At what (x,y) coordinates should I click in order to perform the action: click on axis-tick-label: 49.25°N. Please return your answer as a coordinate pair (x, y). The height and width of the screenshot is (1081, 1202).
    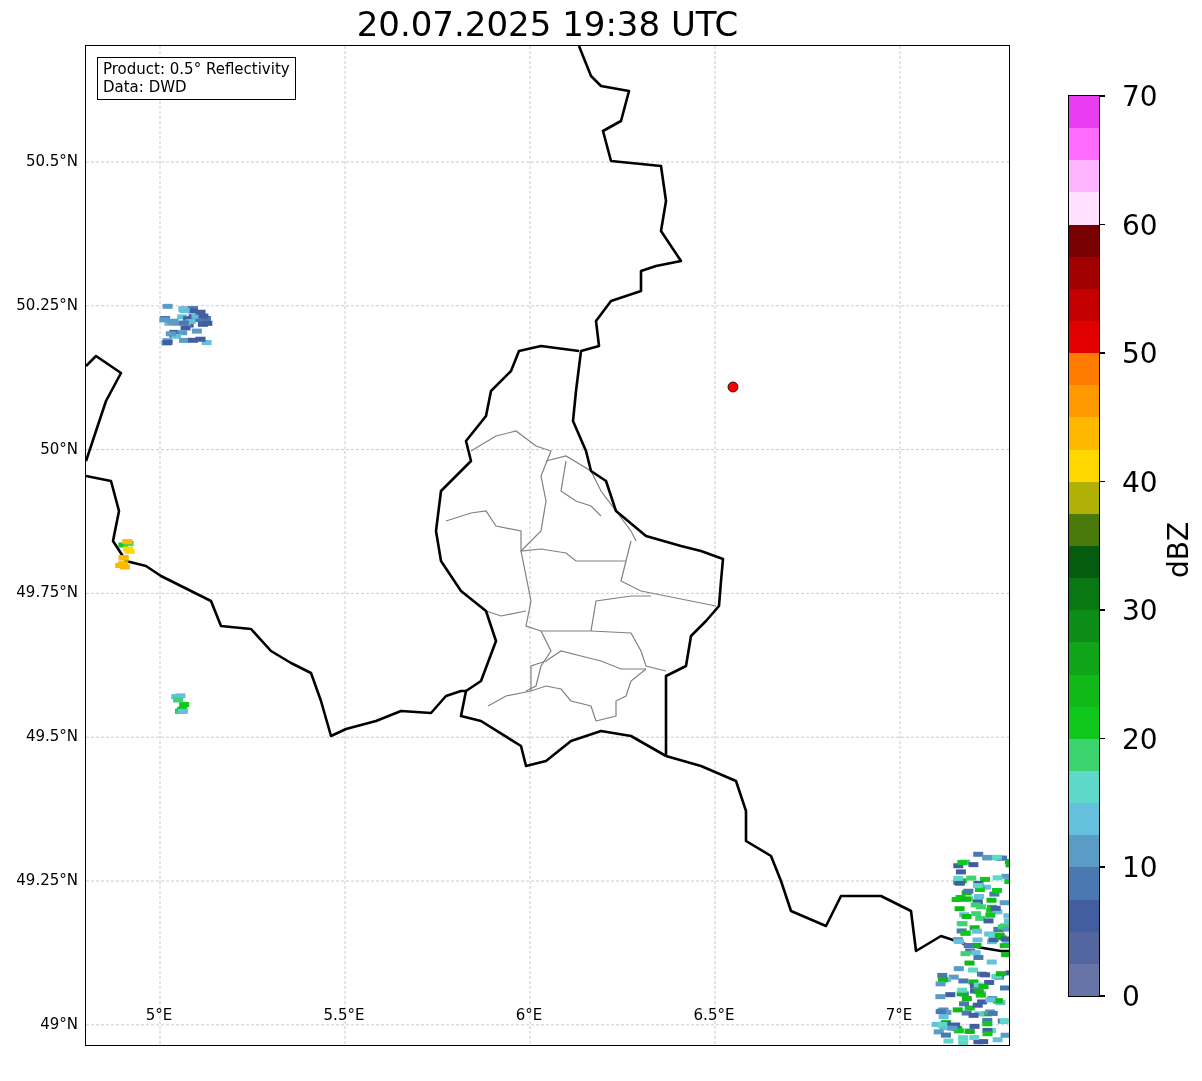
    Looking at the image, I should click on (47, 880).